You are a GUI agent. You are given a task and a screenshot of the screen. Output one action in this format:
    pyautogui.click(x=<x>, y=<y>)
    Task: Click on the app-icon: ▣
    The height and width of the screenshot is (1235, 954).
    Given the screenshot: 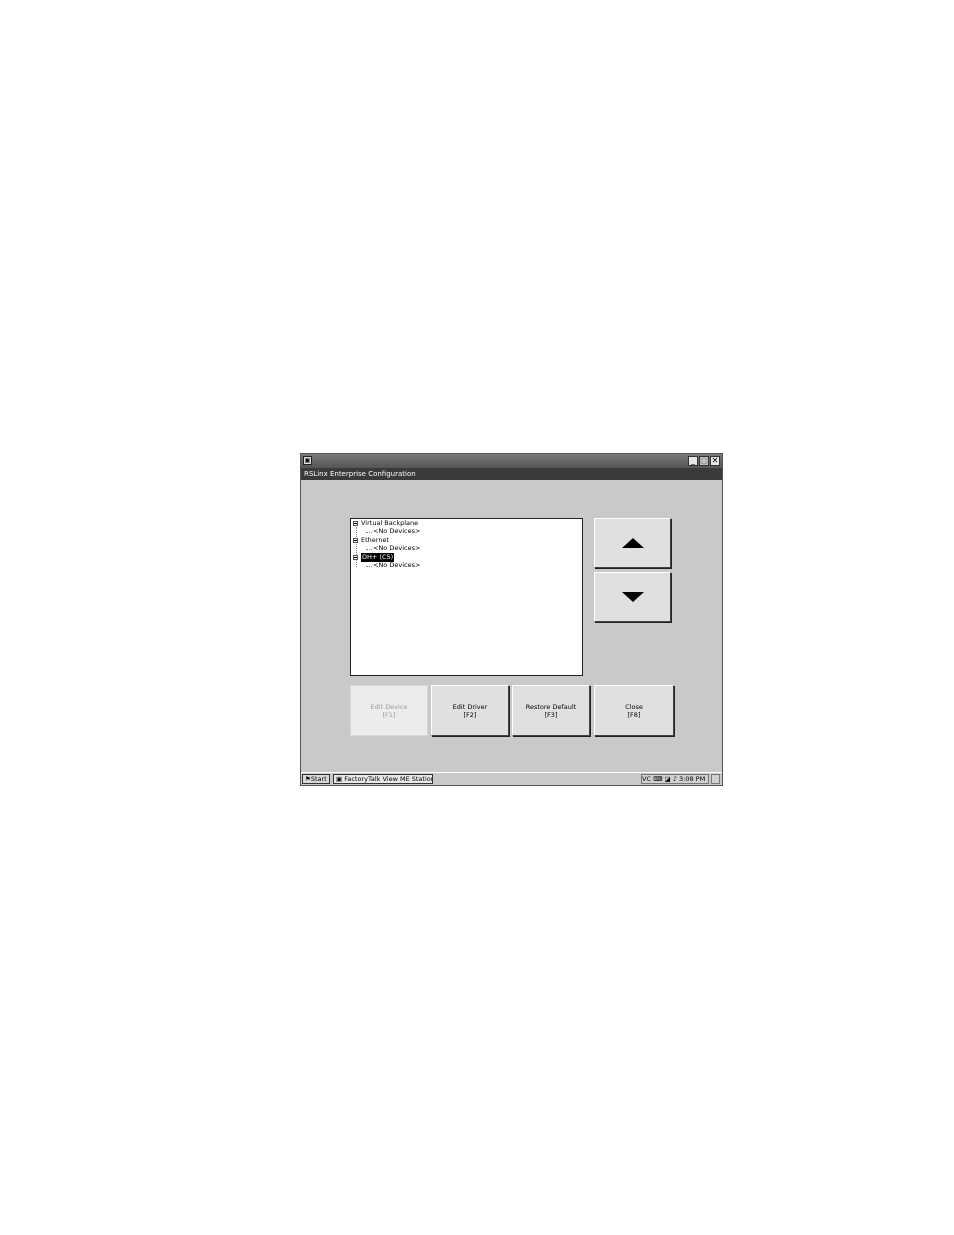 What is the action you would take?
    pyautogui.click(x=307, y=460)
    